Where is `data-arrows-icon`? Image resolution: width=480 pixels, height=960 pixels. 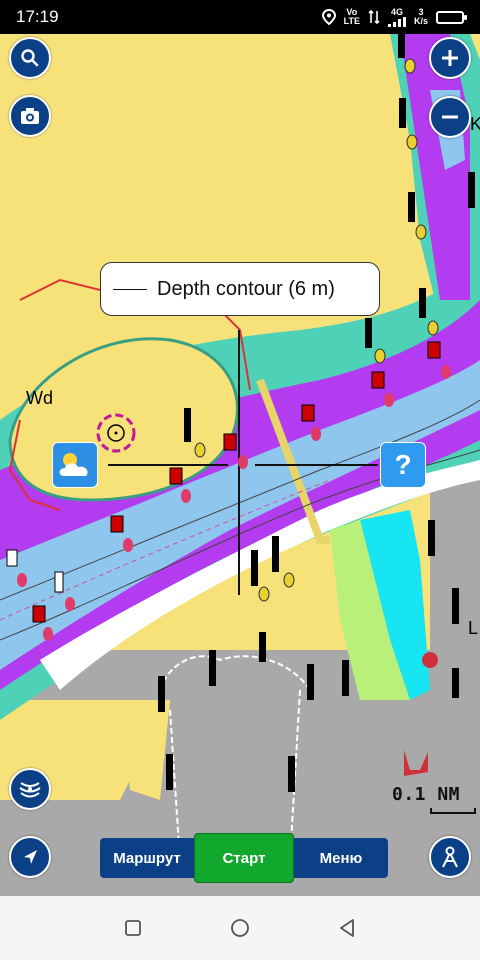
data-arrows-icon is located at coordinates (374, 17).